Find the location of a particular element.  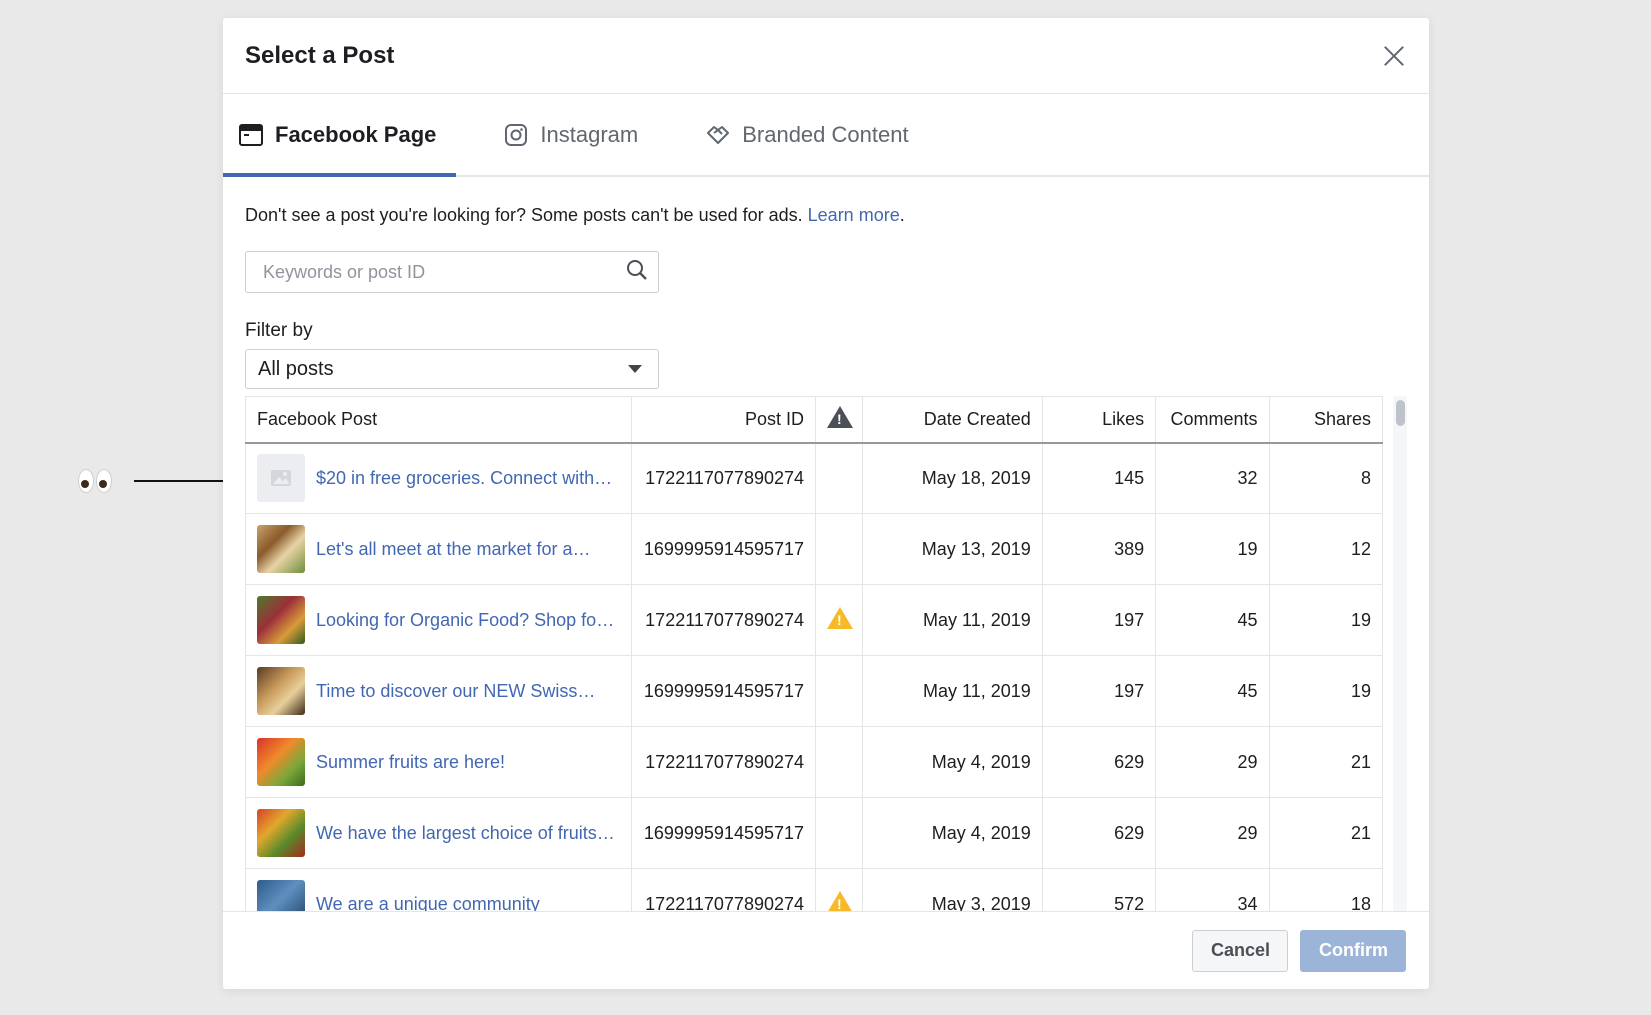

column-header-warning is located at coordinates (839, 420).